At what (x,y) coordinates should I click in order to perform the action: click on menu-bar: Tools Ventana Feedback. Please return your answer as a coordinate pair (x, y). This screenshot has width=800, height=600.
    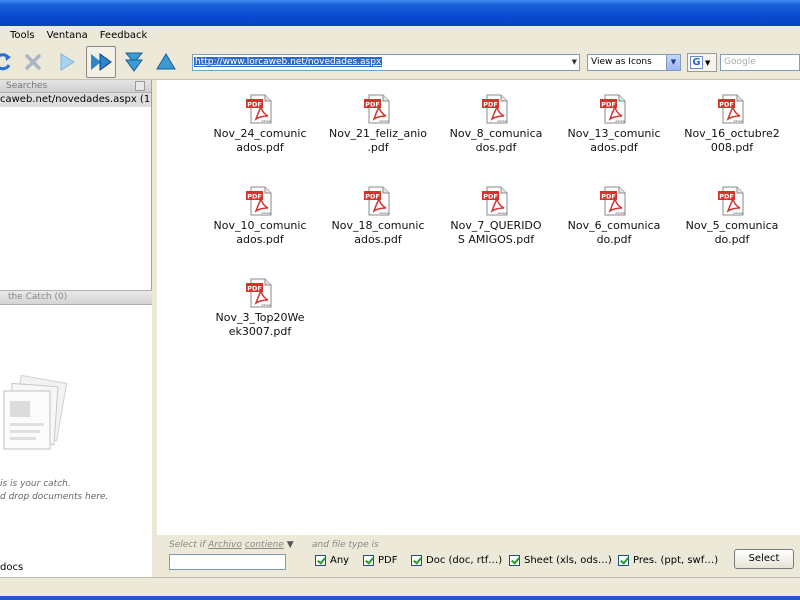
    Looking at the image, I should click on (400, 35).